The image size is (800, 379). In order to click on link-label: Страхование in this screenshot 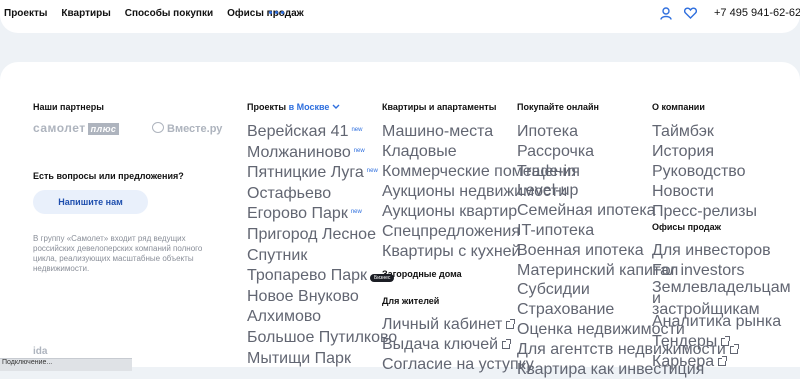, I will do `click(566, 310)`.